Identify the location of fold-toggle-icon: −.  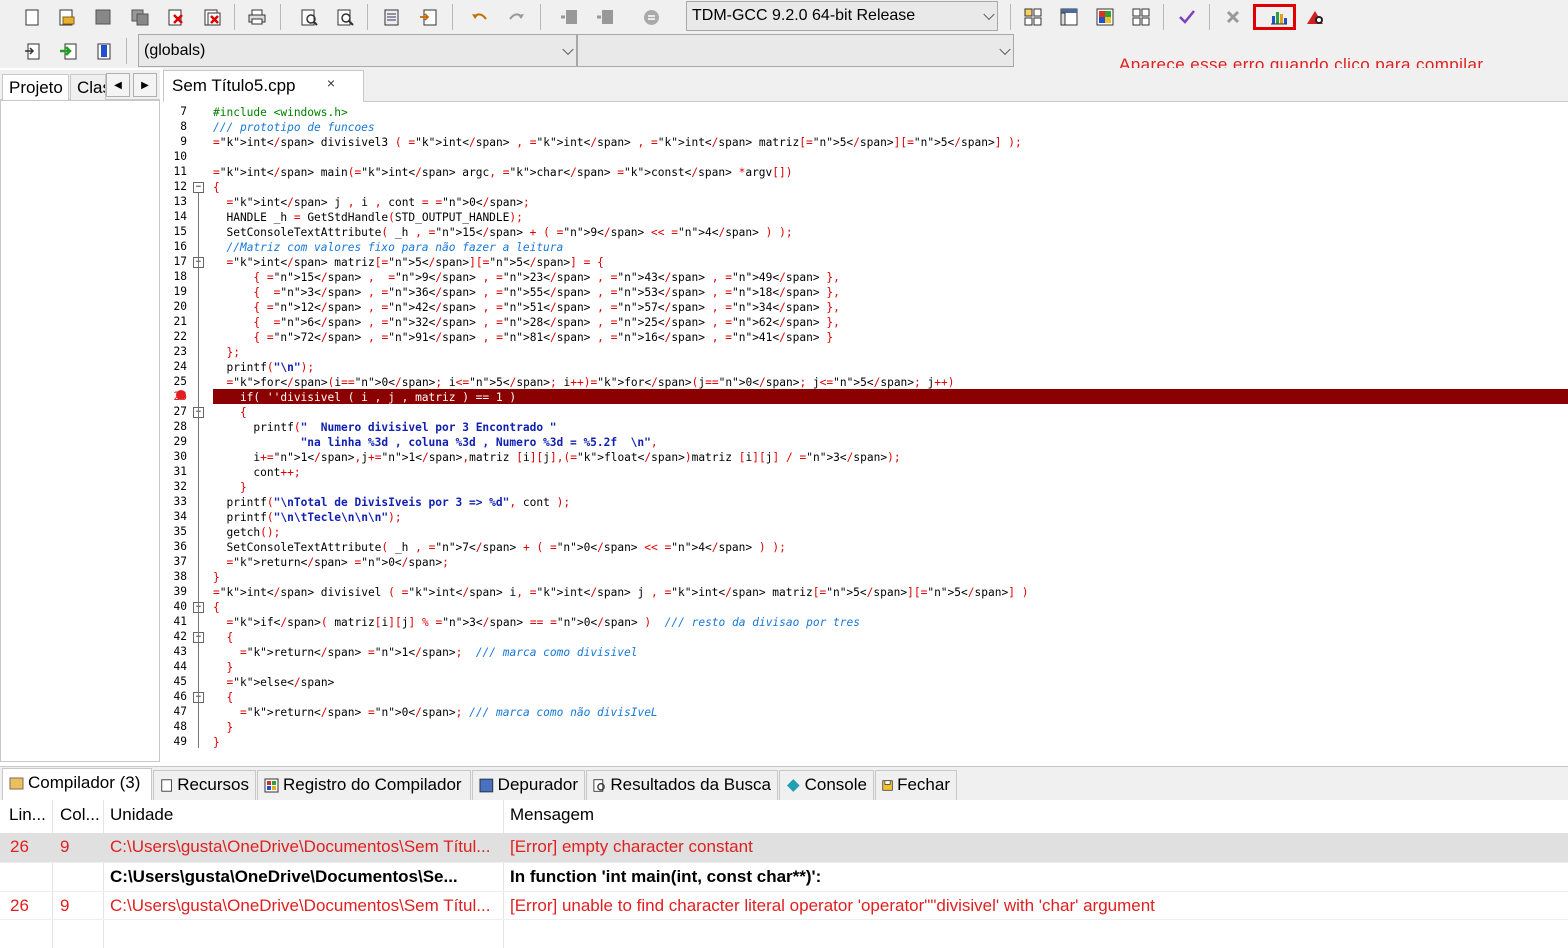
(198, 187).